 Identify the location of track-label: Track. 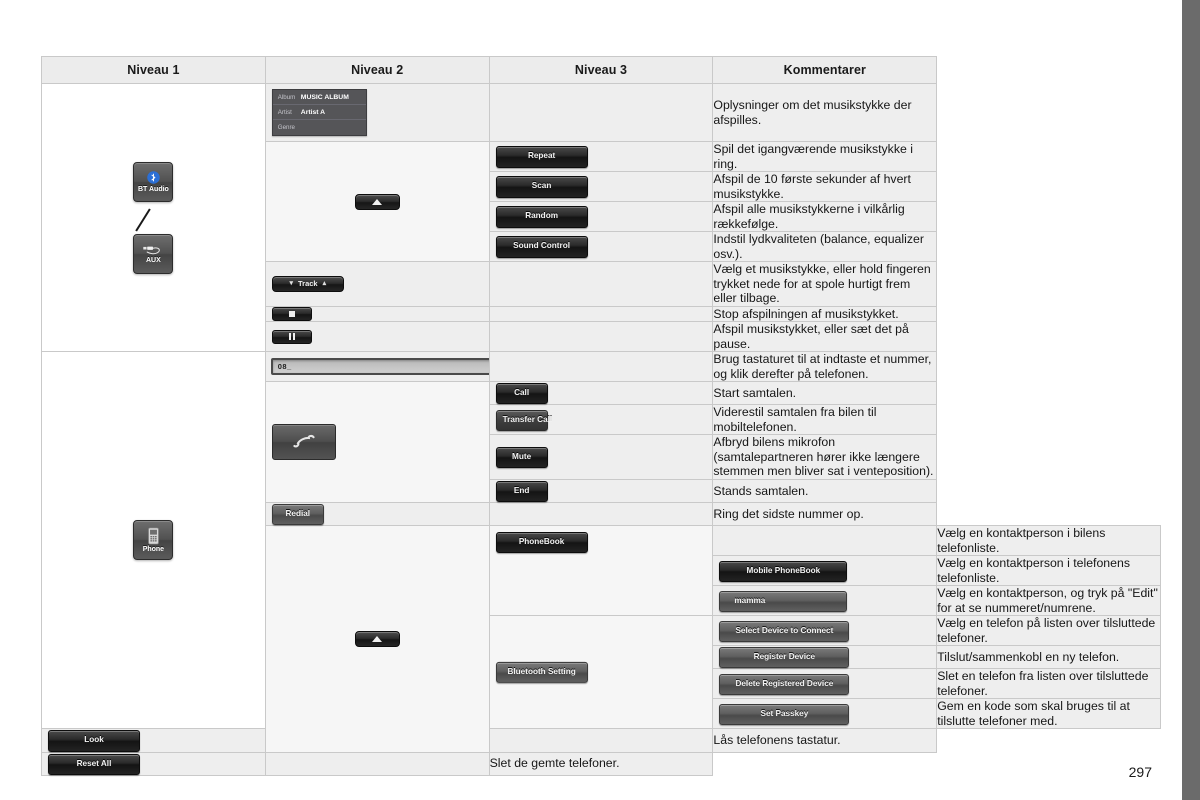
(307, 284).